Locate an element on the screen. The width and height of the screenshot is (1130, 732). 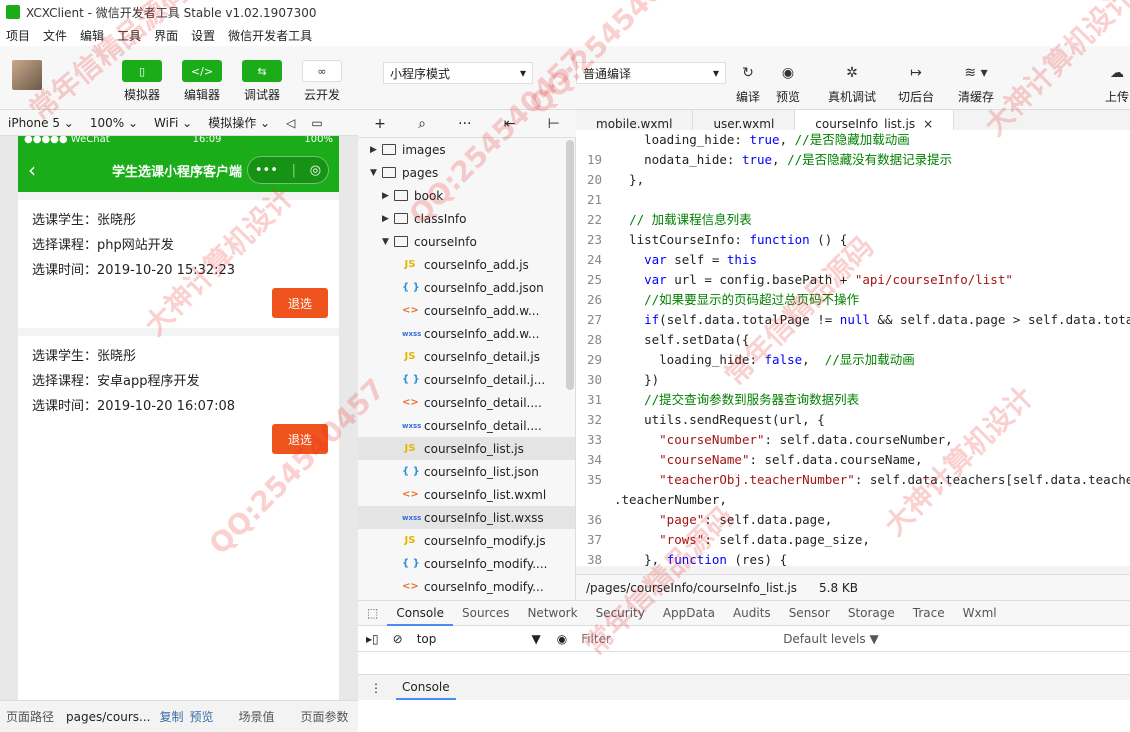
preview-link: 预览 is located at coordinates (201, 716).